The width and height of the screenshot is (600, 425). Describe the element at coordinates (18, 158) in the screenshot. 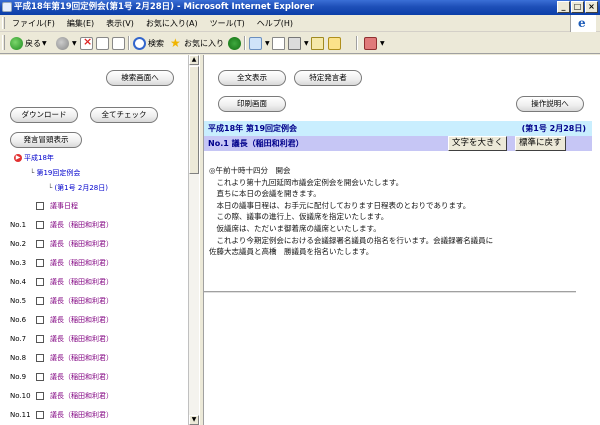

I see `play-icon: ▶` at that location.